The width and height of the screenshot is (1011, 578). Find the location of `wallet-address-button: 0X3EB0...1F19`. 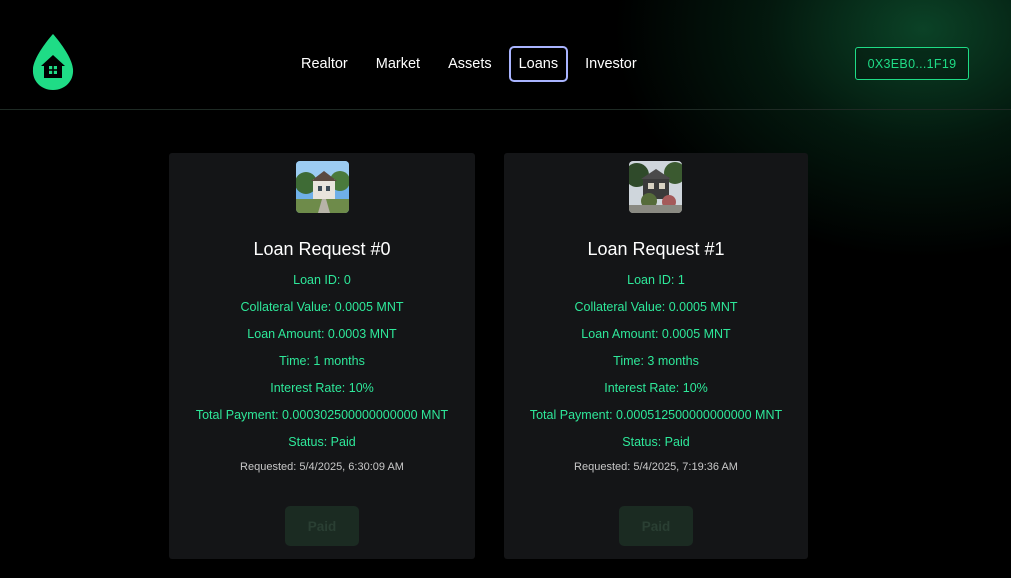

wallet-address-button: 0X3EB0...1F19 is located at coordinates (912, 63).